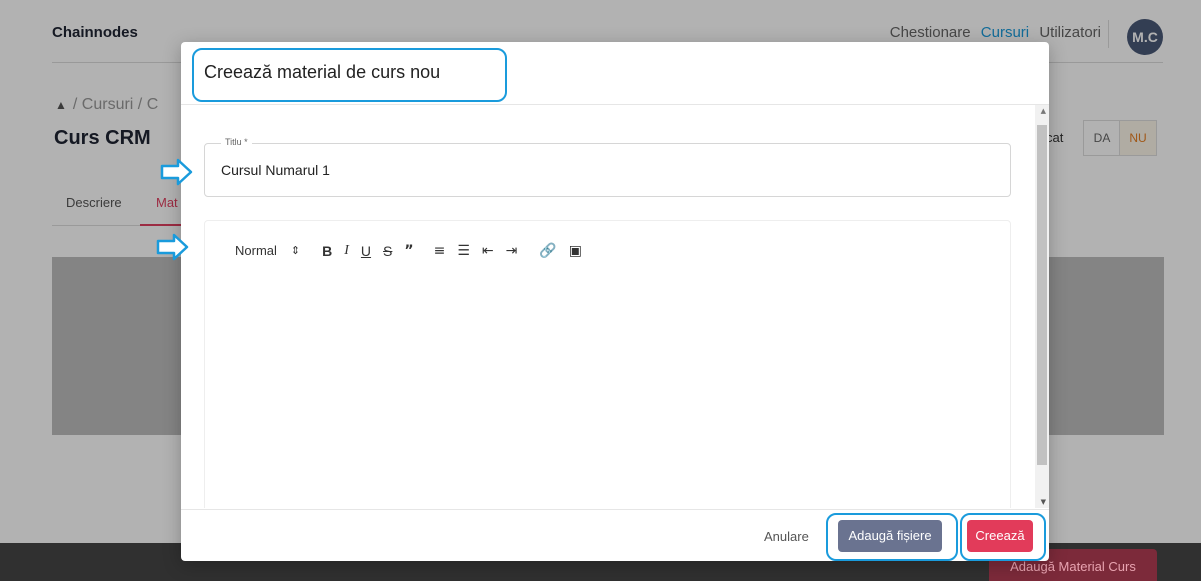 This screenshot has width=1201, height=585. Describe the element at coordinates (892, 537) in the screenshot. I see `highlight-add-files` at that location.